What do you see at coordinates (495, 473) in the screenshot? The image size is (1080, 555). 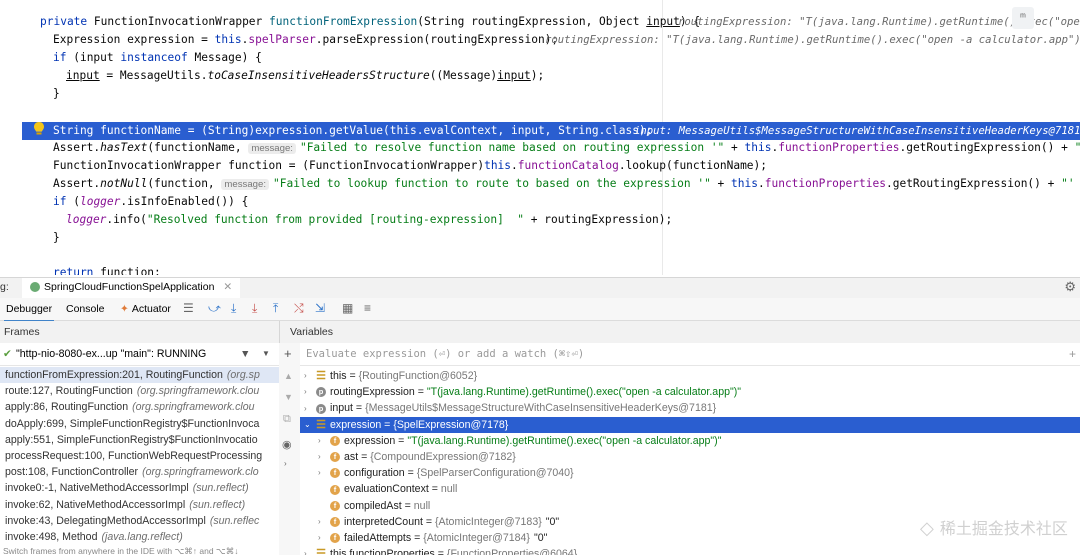 I see `variable-value: {SpelParserConfiguration@7040}` at bounding box center [495, 473].